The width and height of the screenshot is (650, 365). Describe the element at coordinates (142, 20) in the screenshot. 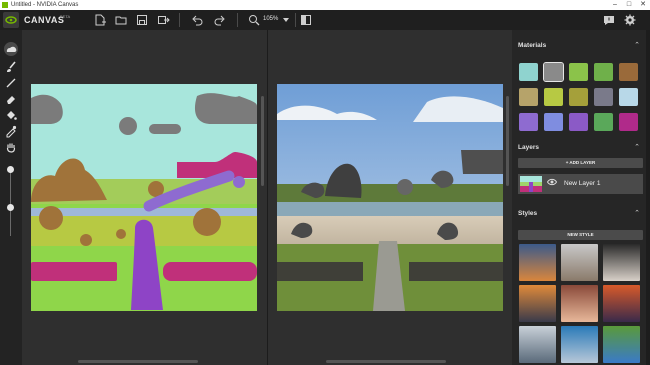

I see `save-icon` at that location.